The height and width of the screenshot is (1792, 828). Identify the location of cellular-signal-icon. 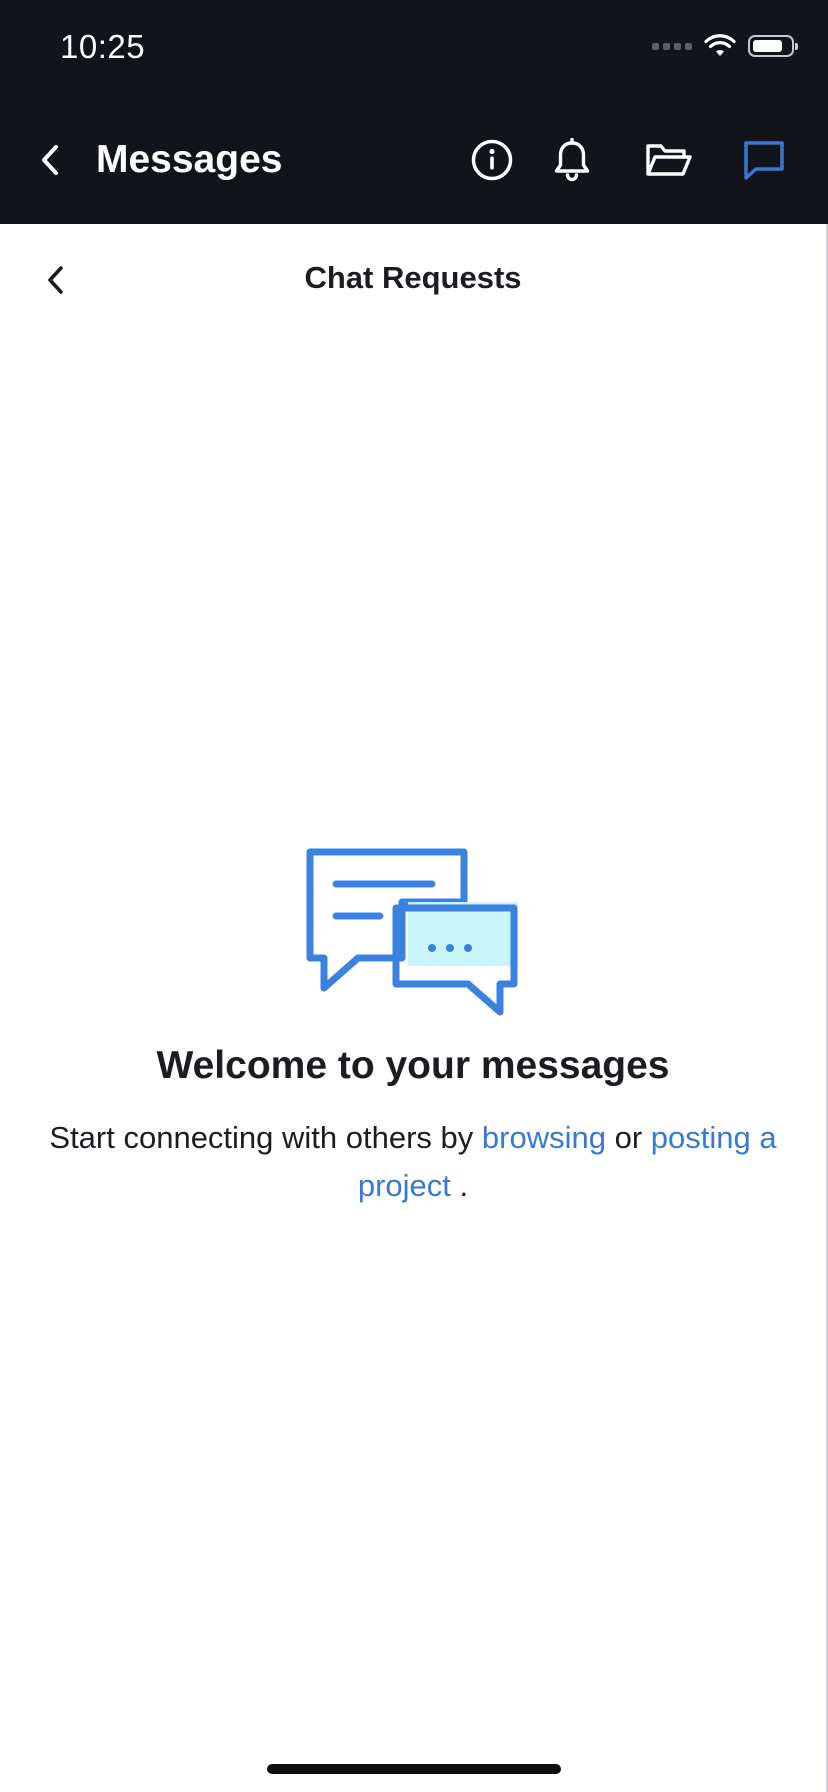
(672, 46).